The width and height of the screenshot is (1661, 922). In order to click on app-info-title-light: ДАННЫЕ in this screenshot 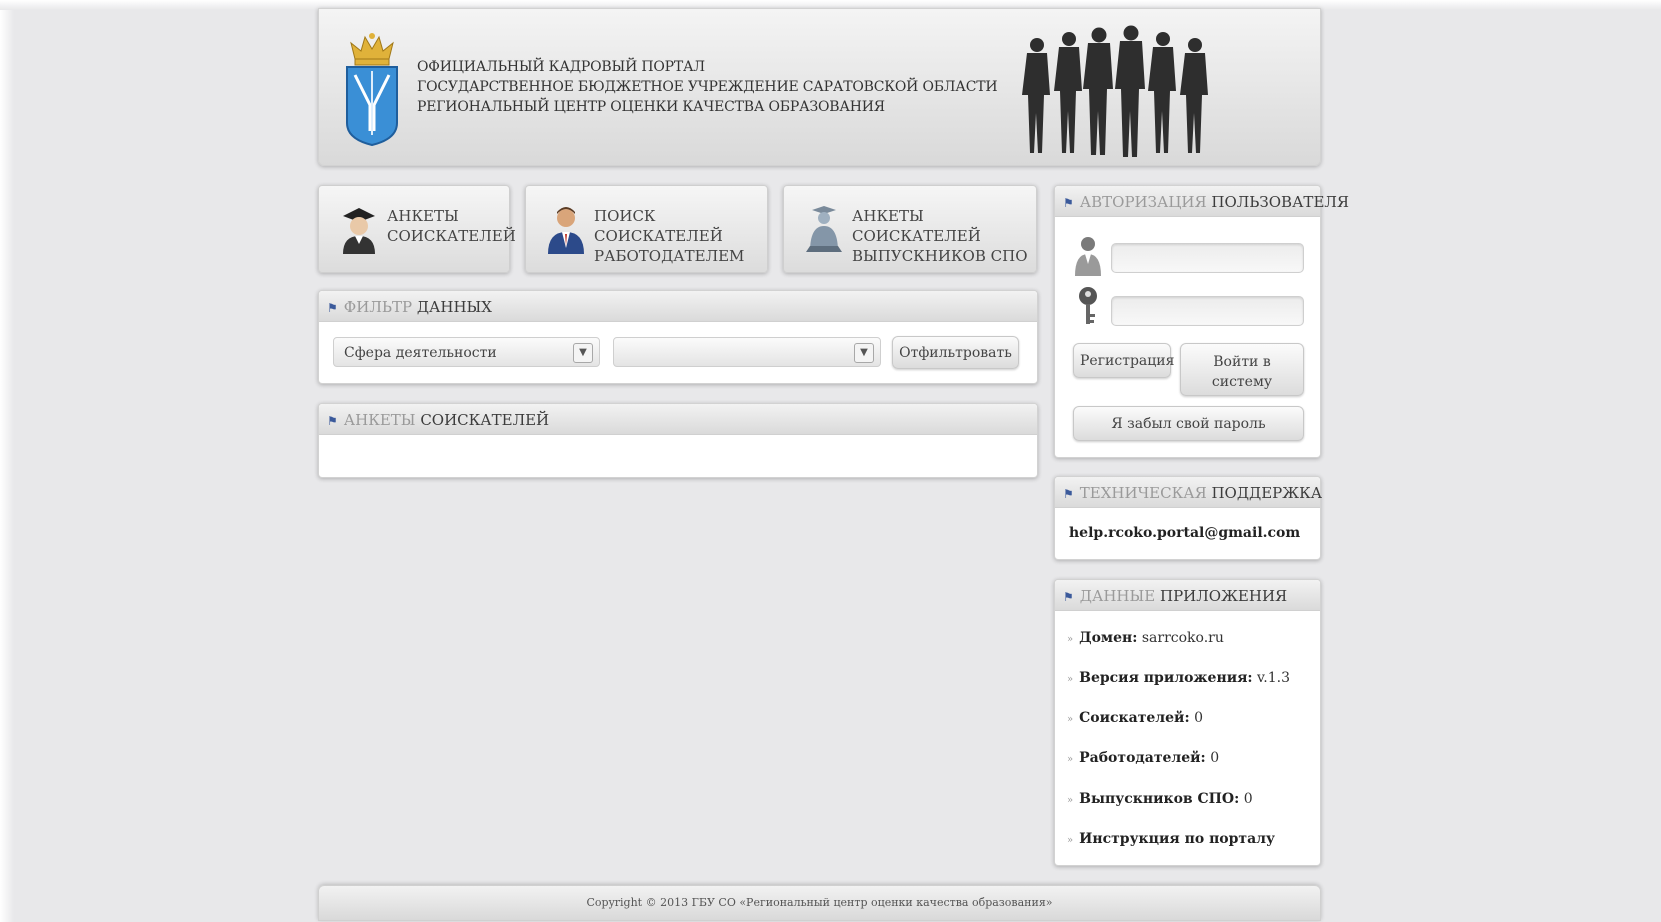, I will do `click(1117, 596)`.